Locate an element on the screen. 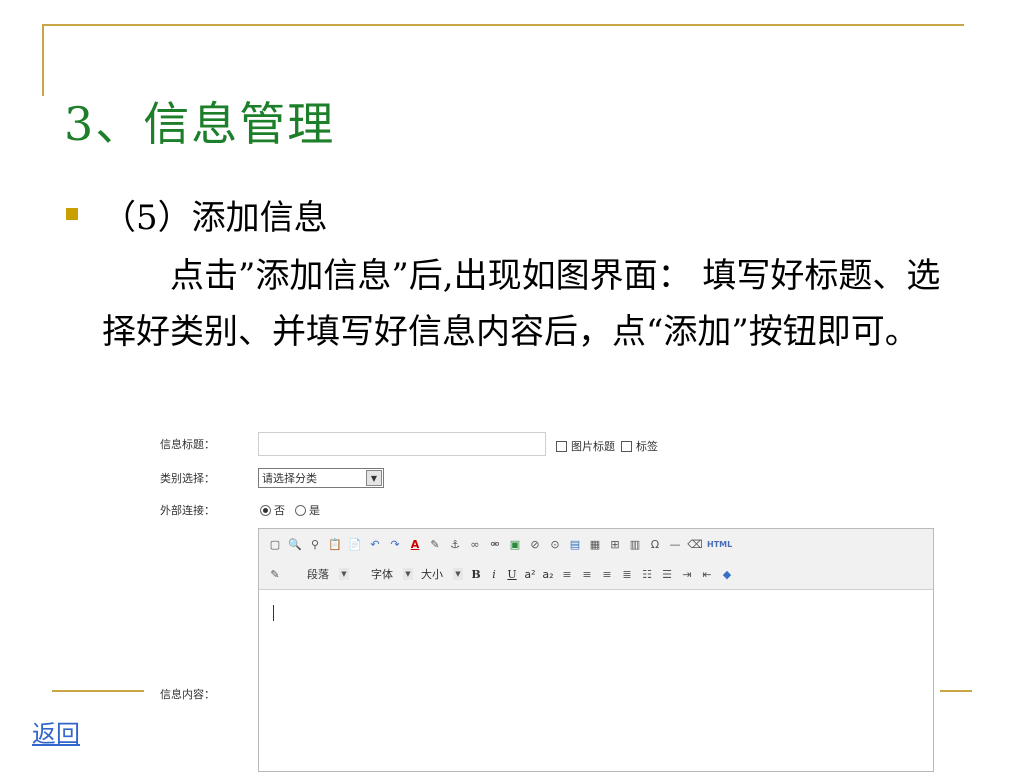 The width and height of the screenshot is (1024, 772). title-options: 图片标题 标签 is located at coordinates (607, 446).